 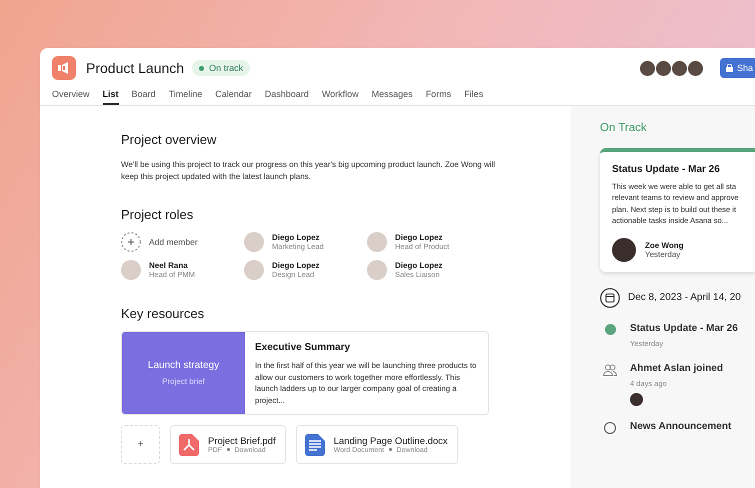 I want to click on tab: Forms, so click(x=439, y=95).